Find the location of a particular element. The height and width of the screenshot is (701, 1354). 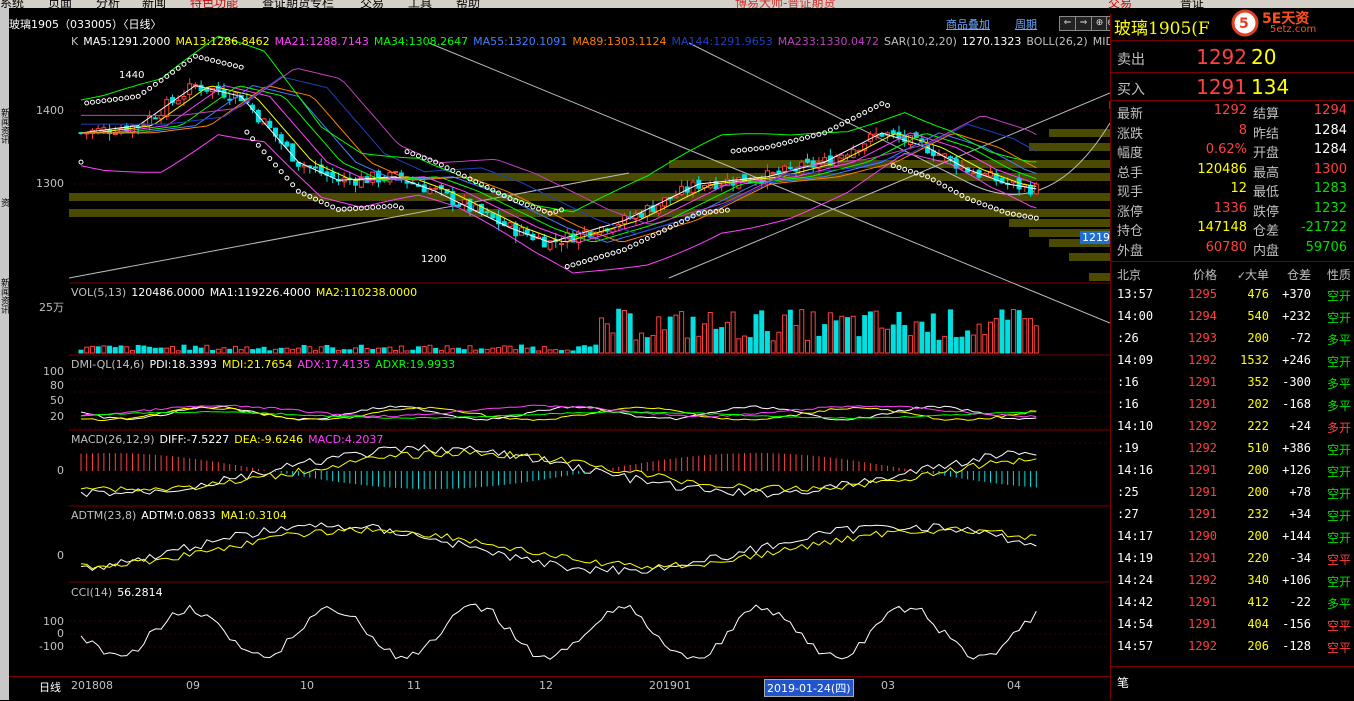

period-label: 日线 is located at coordinates (50, 687).